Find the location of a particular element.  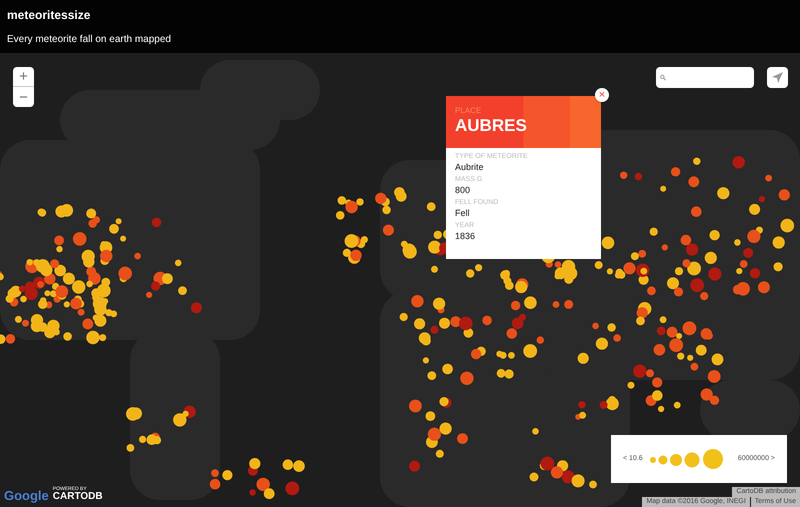

zoom-out-button: − is located at coordinates (23, 97).